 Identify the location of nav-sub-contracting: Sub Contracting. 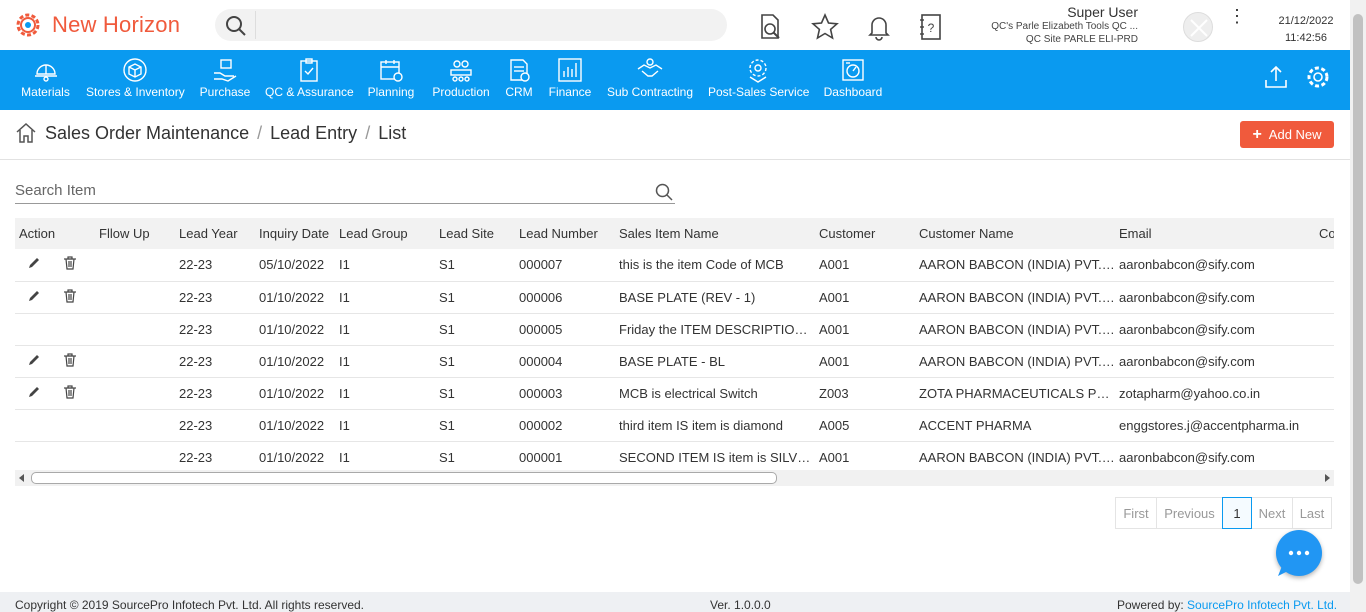
(650, 77).